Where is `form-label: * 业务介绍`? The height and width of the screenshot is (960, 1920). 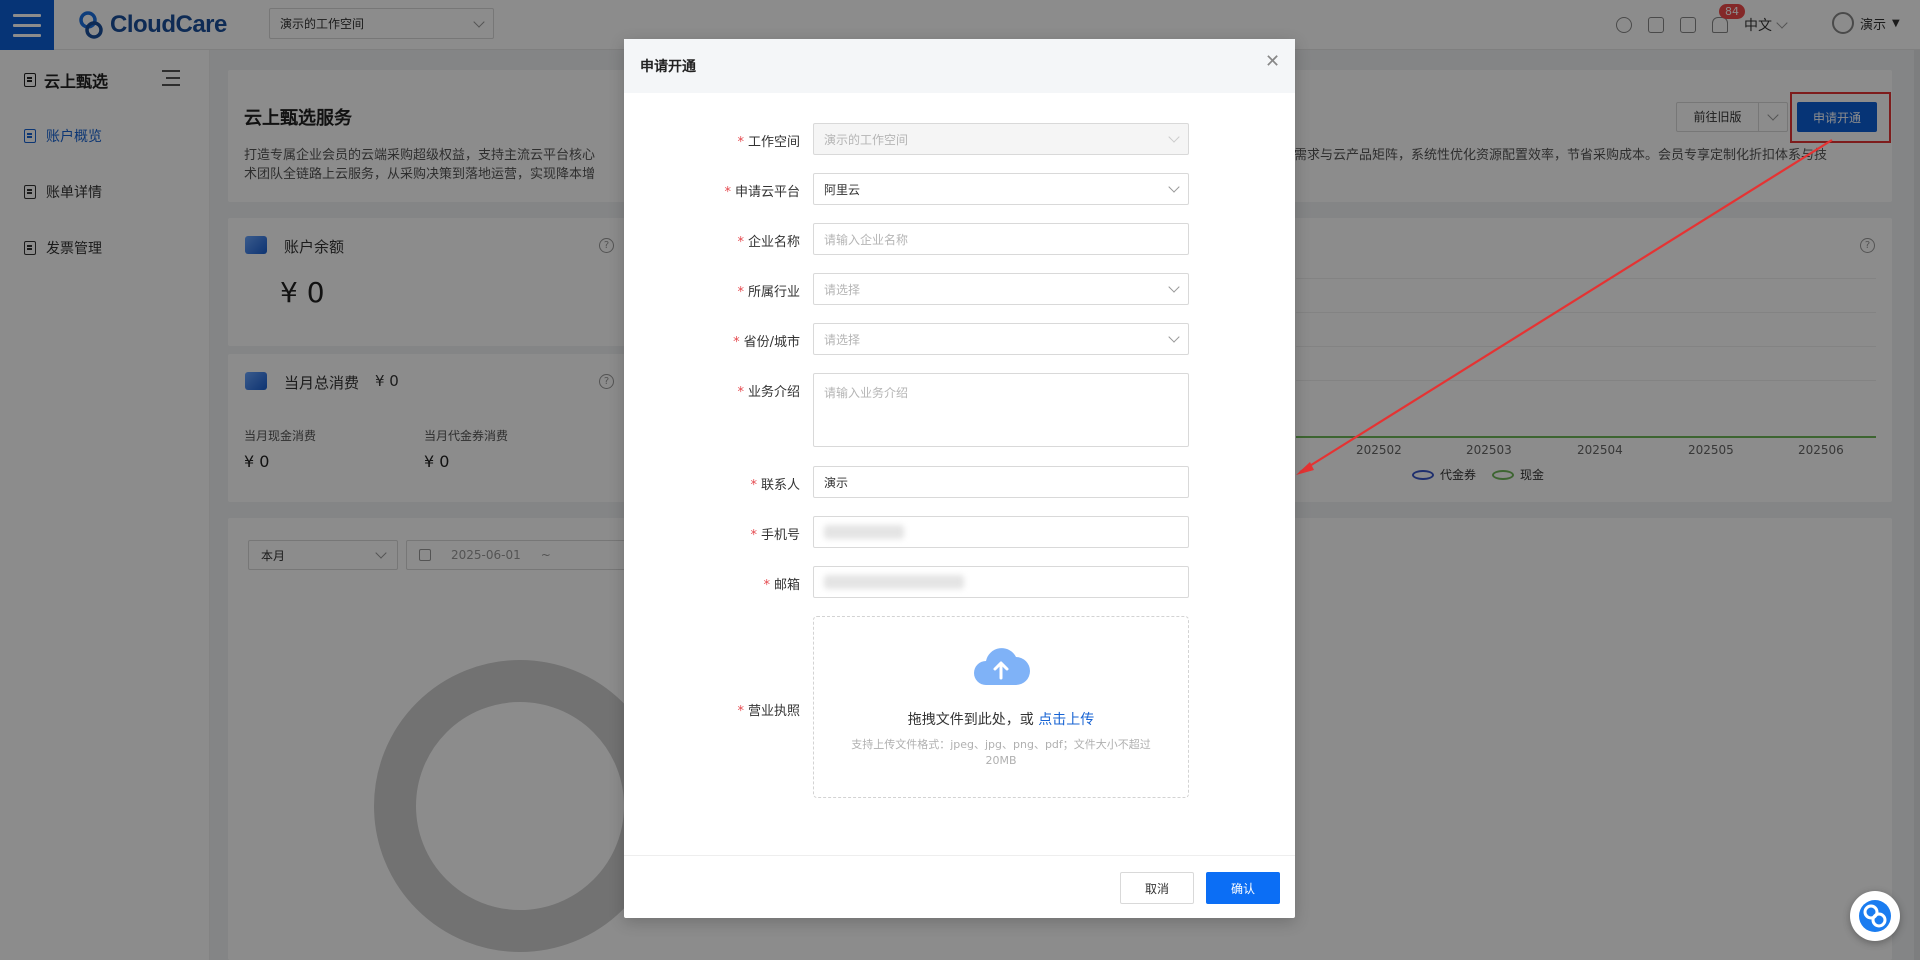 form-label: * 业务介绍 is located at coordinates (768, 392).